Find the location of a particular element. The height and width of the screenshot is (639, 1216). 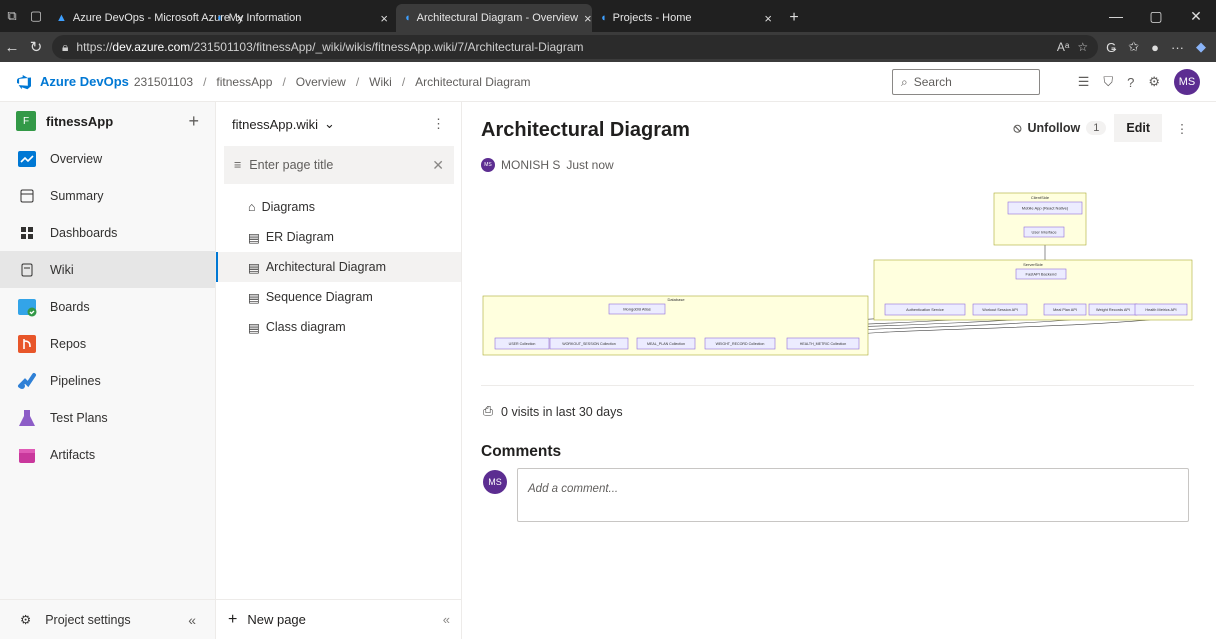

sidebar-item-wiki: Wiki is located at coordinates (107, 269).